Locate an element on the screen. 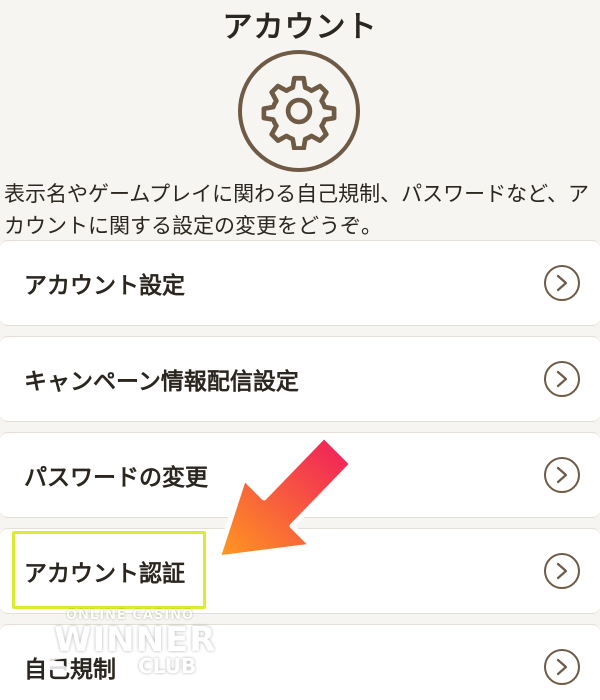 The width and height of the screenshot is (600, 700). menu-item-label: アカウント認証 is located at coordinates (104, 574).